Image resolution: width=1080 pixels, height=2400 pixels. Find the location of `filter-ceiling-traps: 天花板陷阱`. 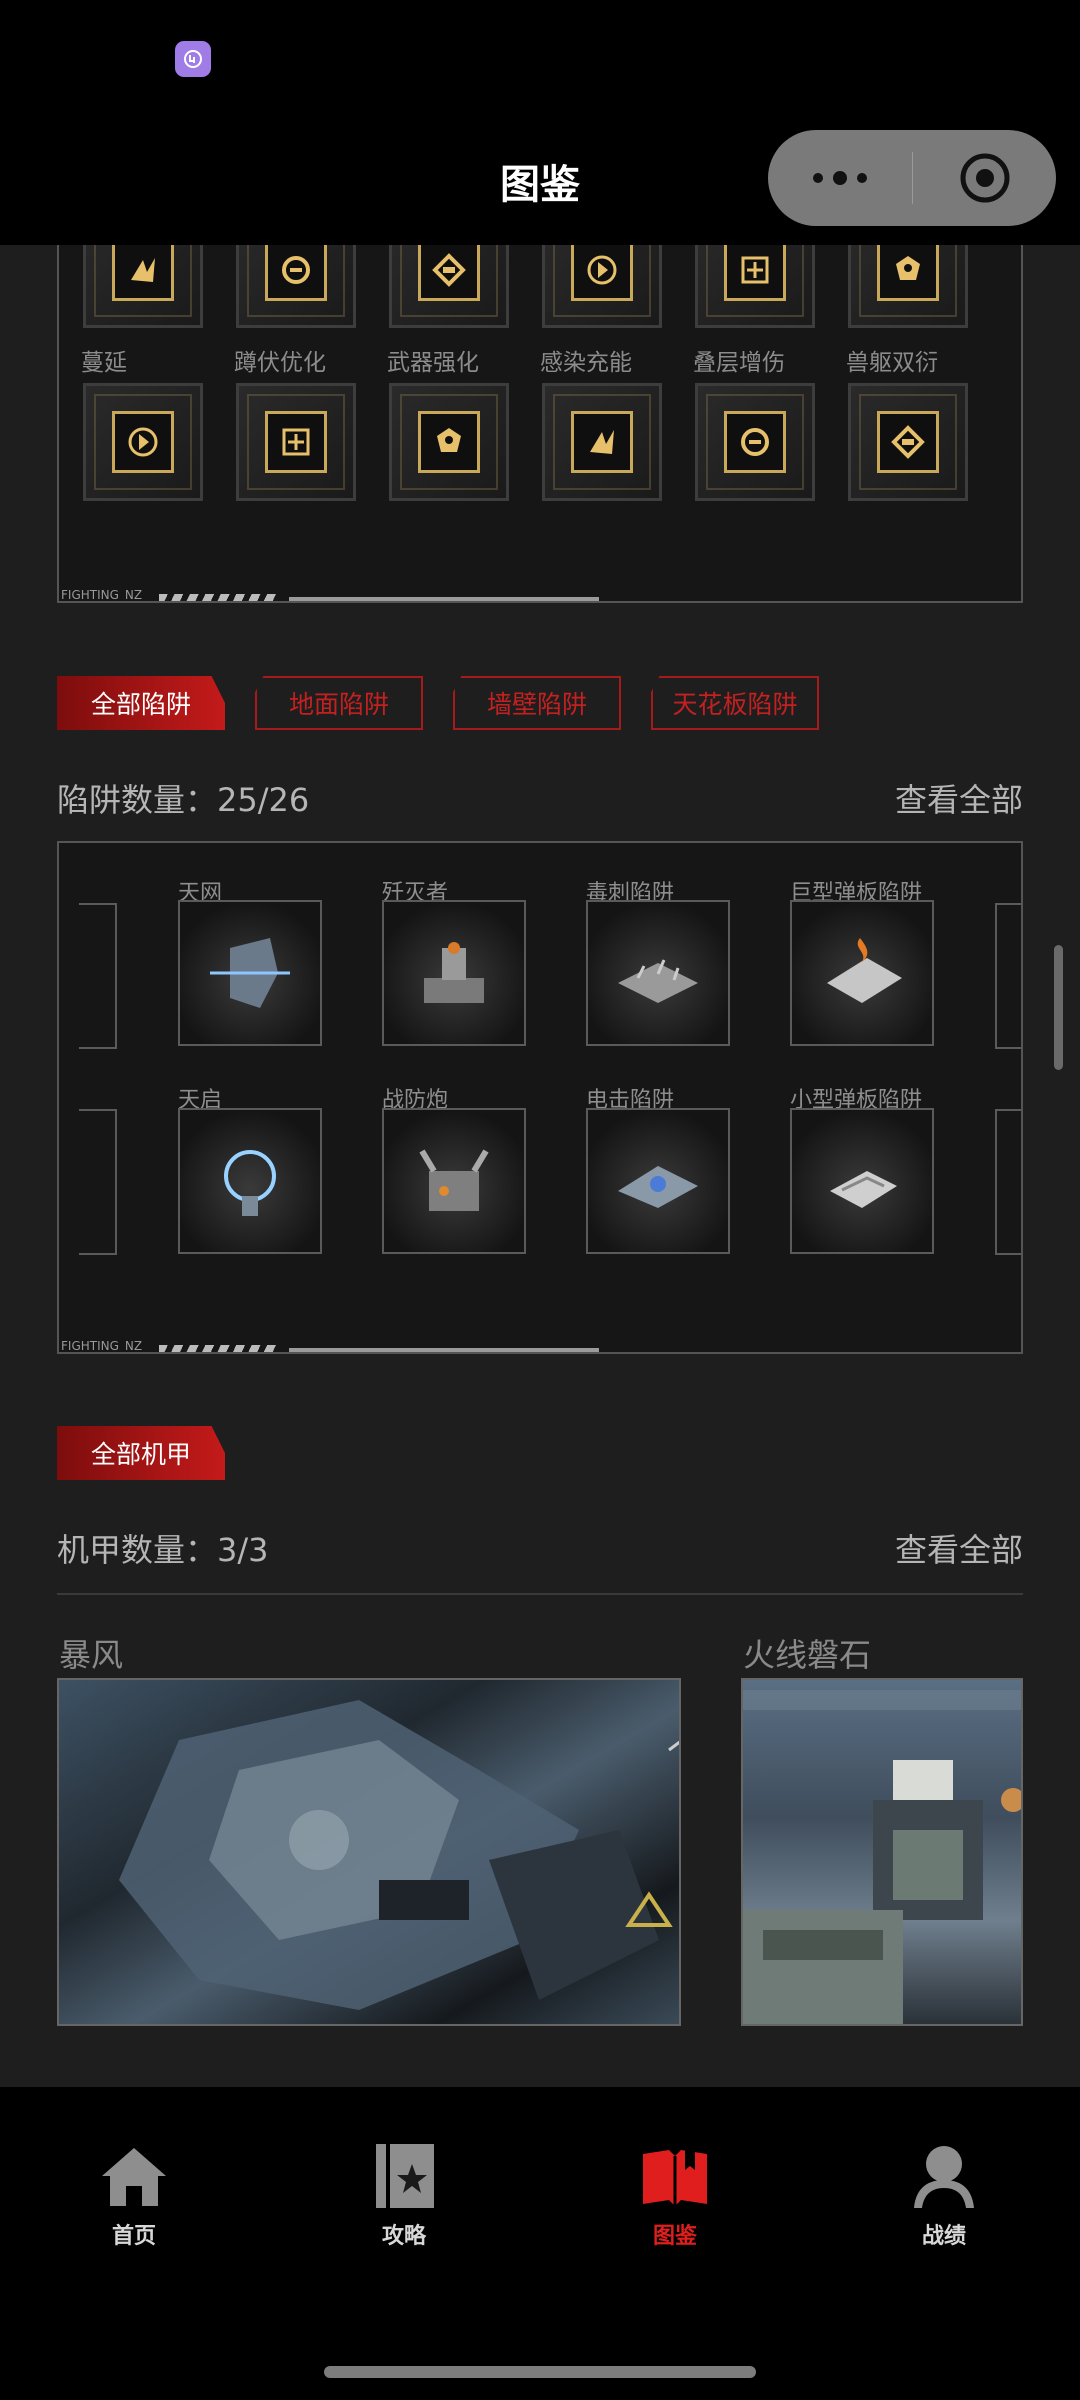

filter-ceiling-traps: 天花板陷阱 is located at coordinates (735, 703).